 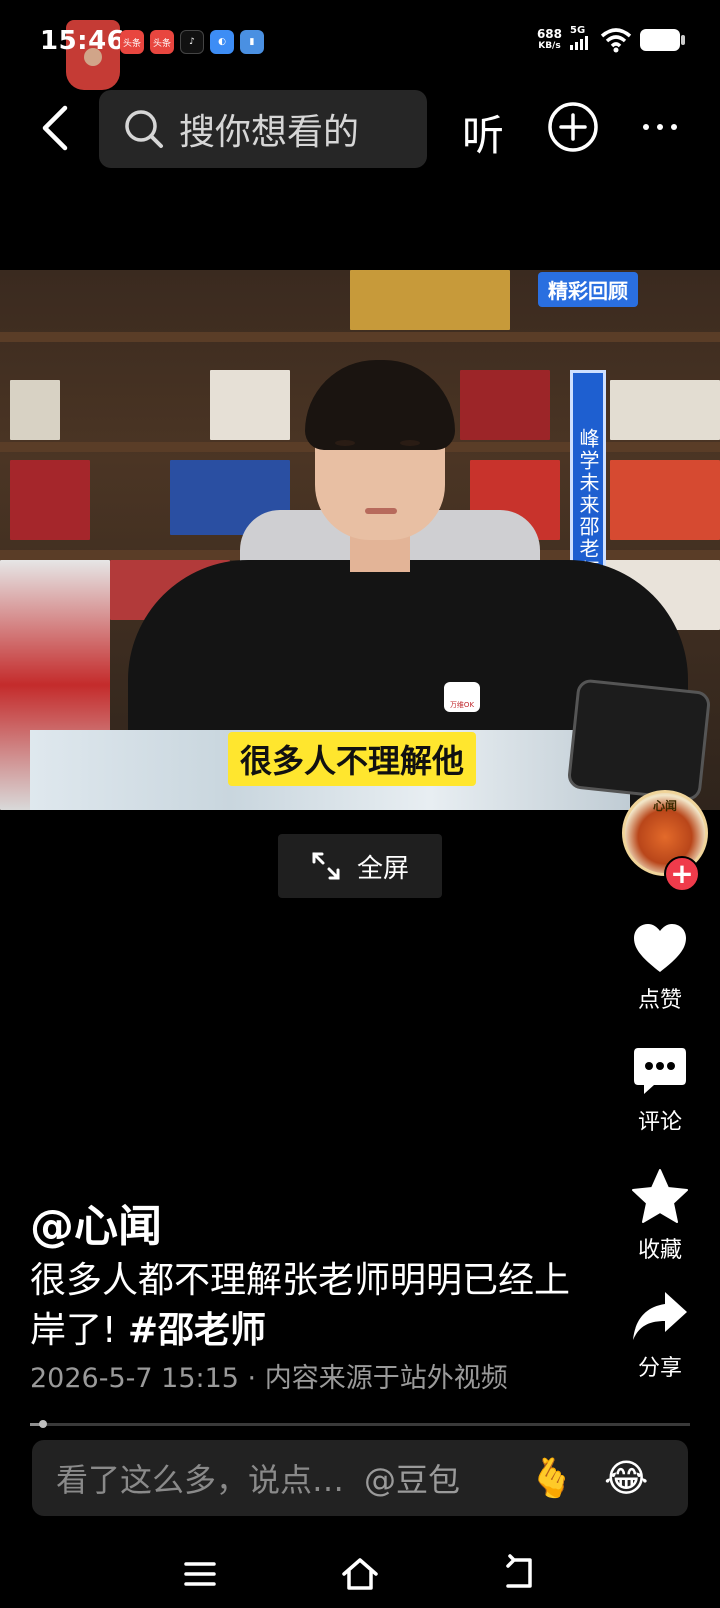 What do you see at coordinates (665, 841) in the screenshot?
I see `author-avatar-wrap: 心闻 +` at bounding box center [665, 841].